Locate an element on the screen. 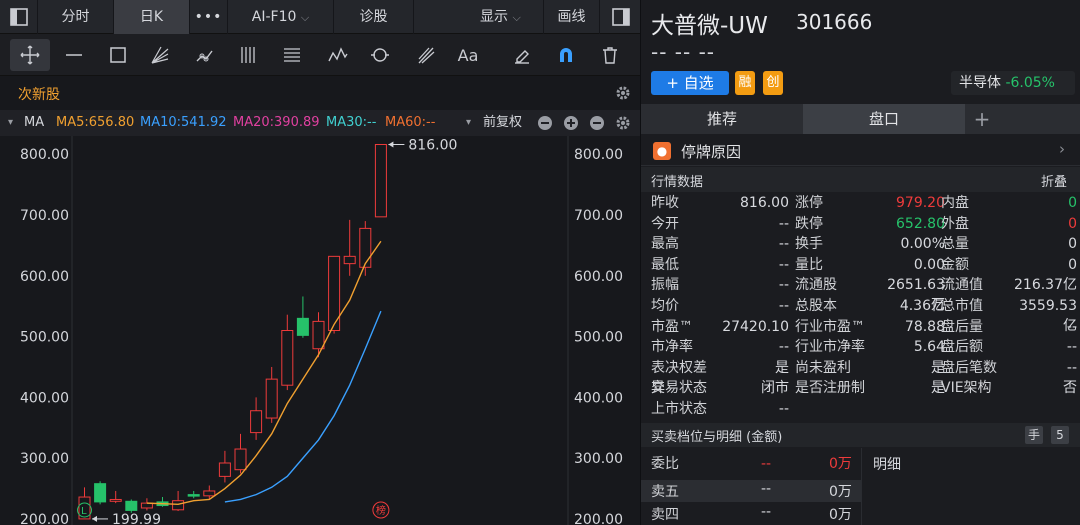 Image resolution: width=1080 pixels, height=525 pixels. chevron-right-icon: › is located at coordinates (1062, 149).